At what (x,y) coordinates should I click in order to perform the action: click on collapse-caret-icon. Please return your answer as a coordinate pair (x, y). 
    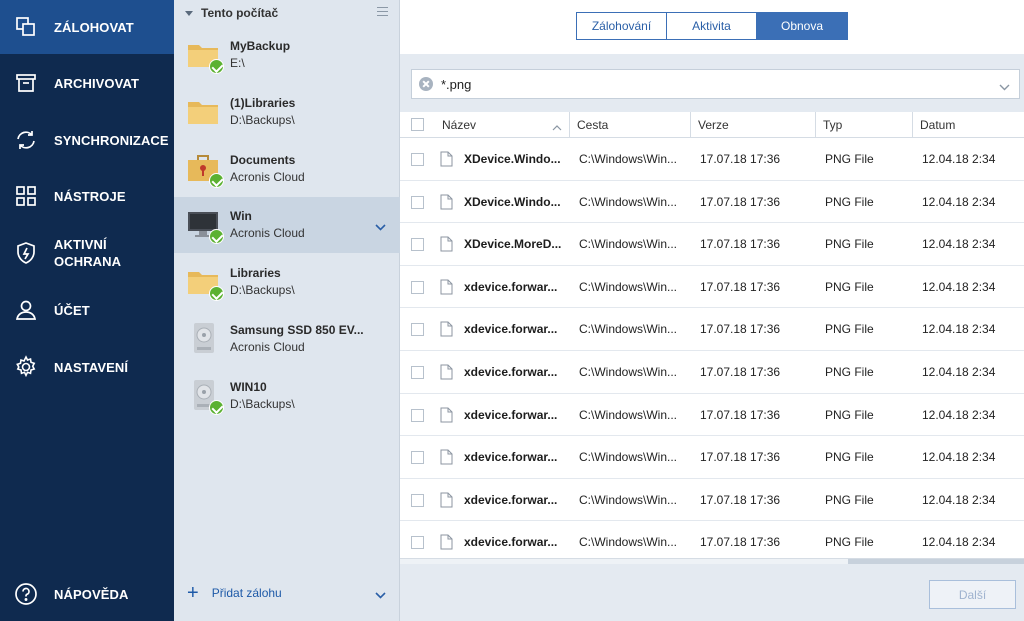
    Looking at the image, I should click on (189, 13).